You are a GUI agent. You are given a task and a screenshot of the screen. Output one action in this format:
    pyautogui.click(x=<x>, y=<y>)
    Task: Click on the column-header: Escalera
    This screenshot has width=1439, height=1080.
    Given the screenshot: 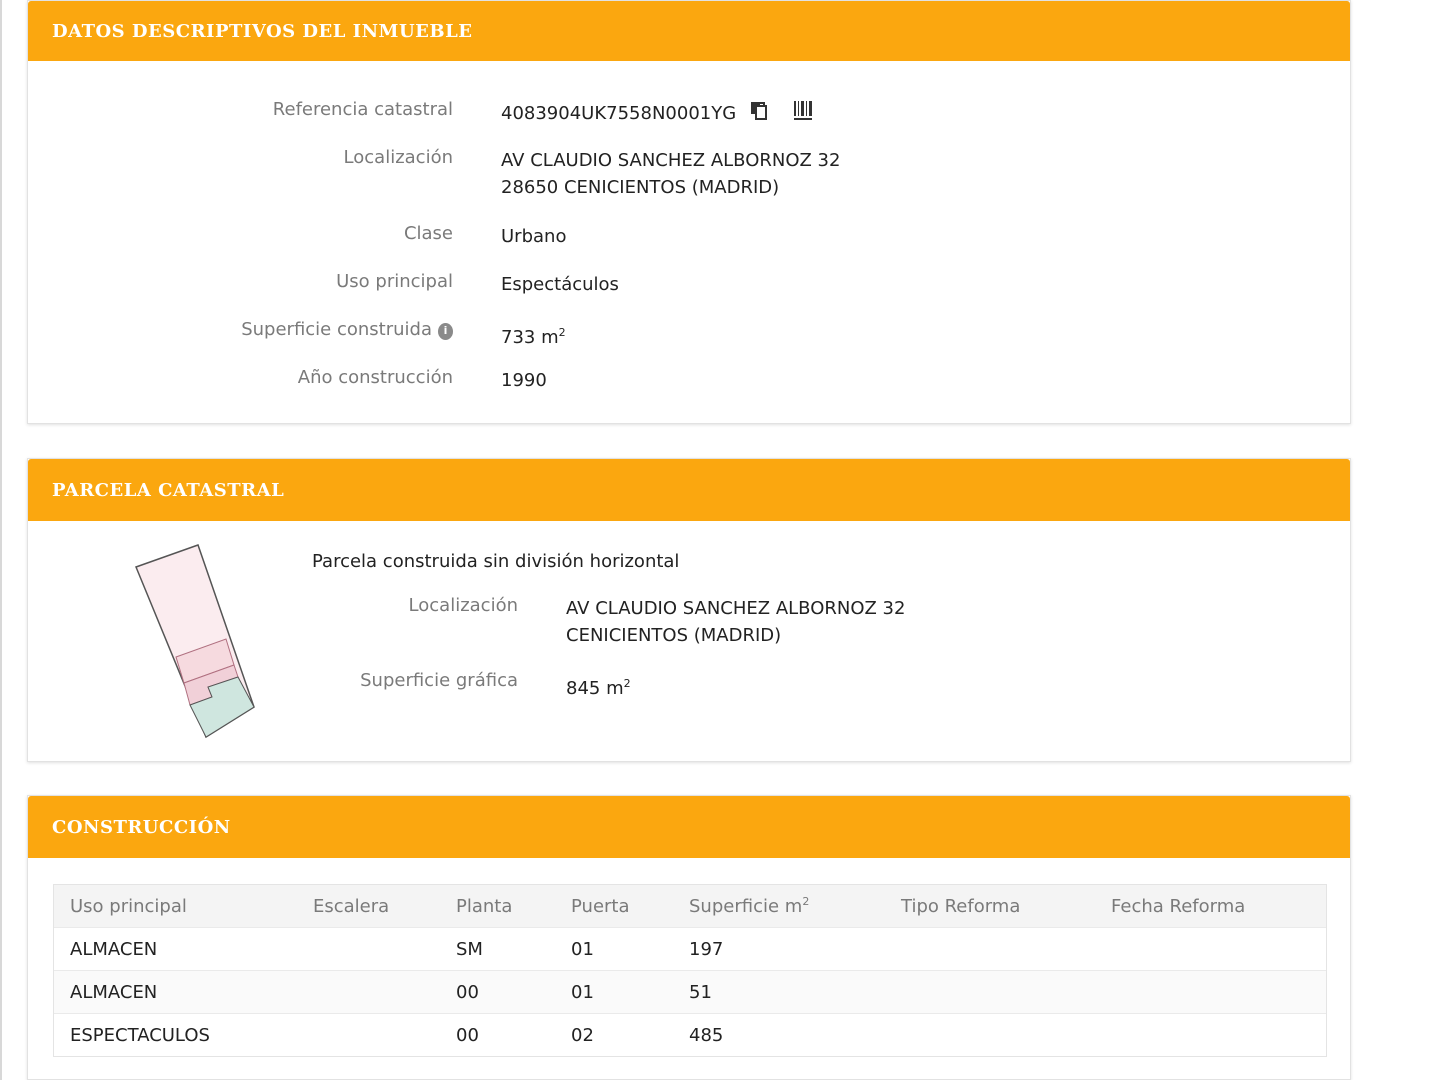 What is the action you would take?
    pyautogui.click(x=368, y=906)
    